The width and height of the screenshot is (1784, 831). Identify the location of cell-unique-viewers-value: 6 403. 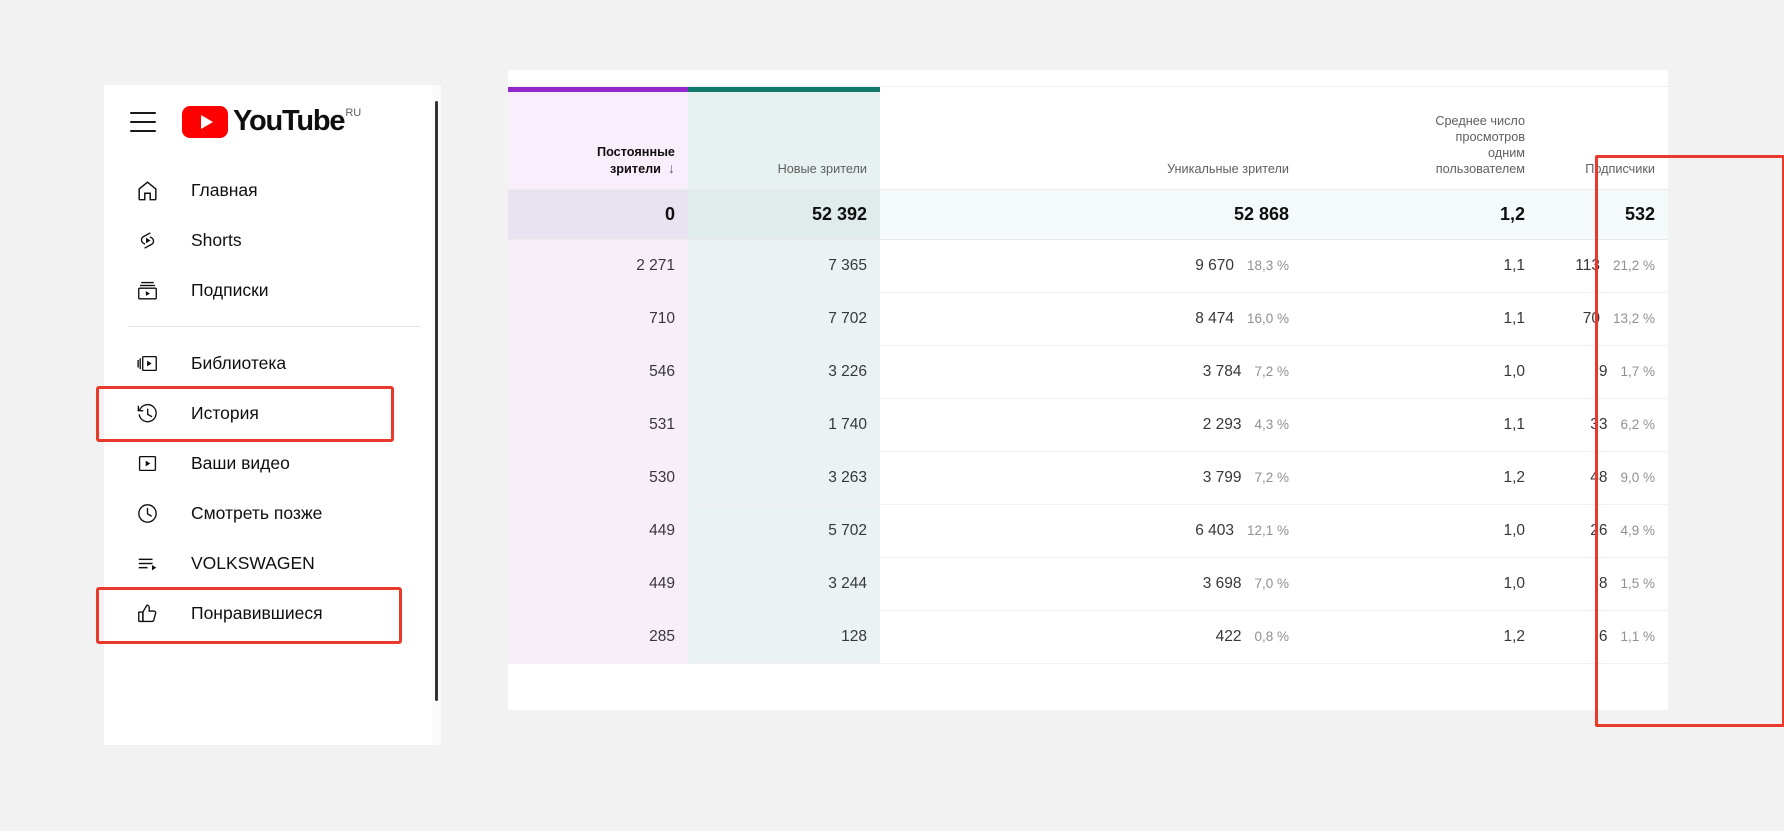
(1214, 530).